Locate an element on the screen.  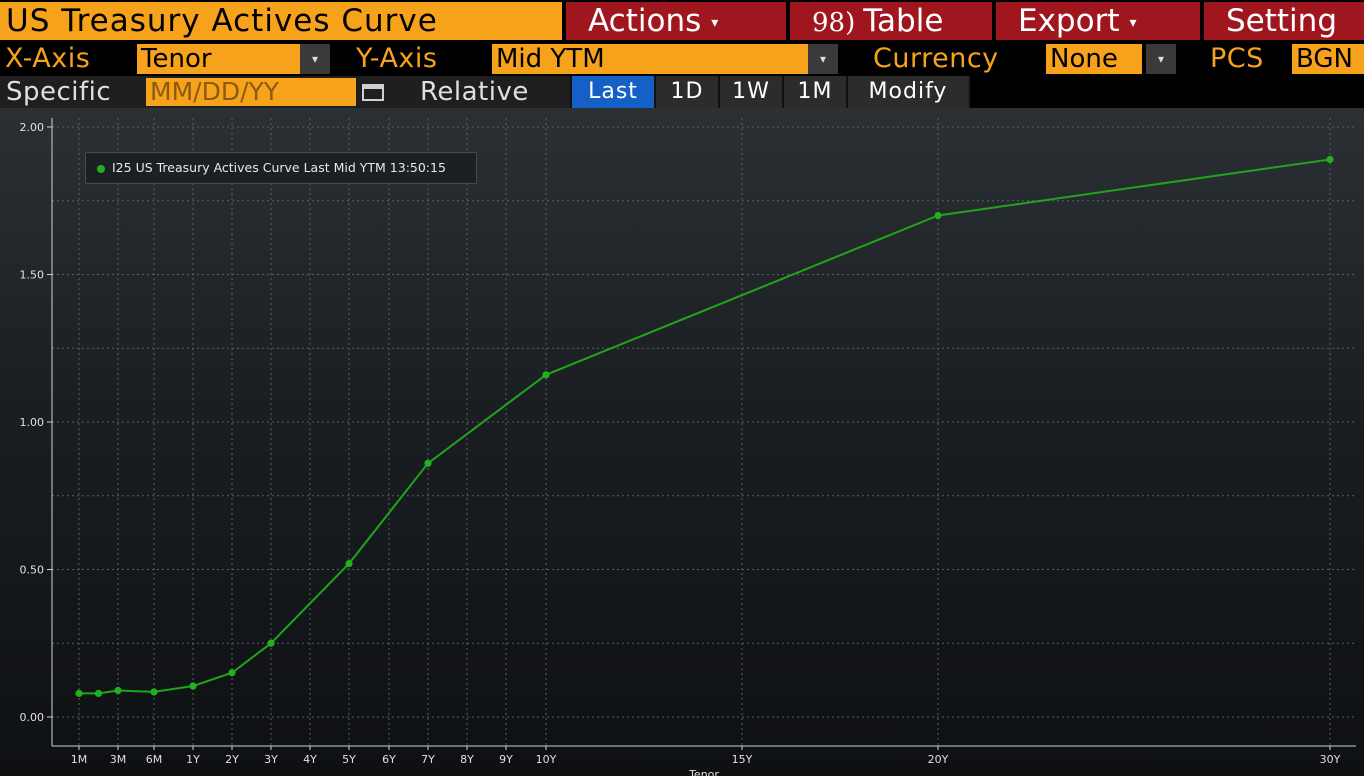
y-axis-label: Y-Axis is located at coordinates (397, 58).